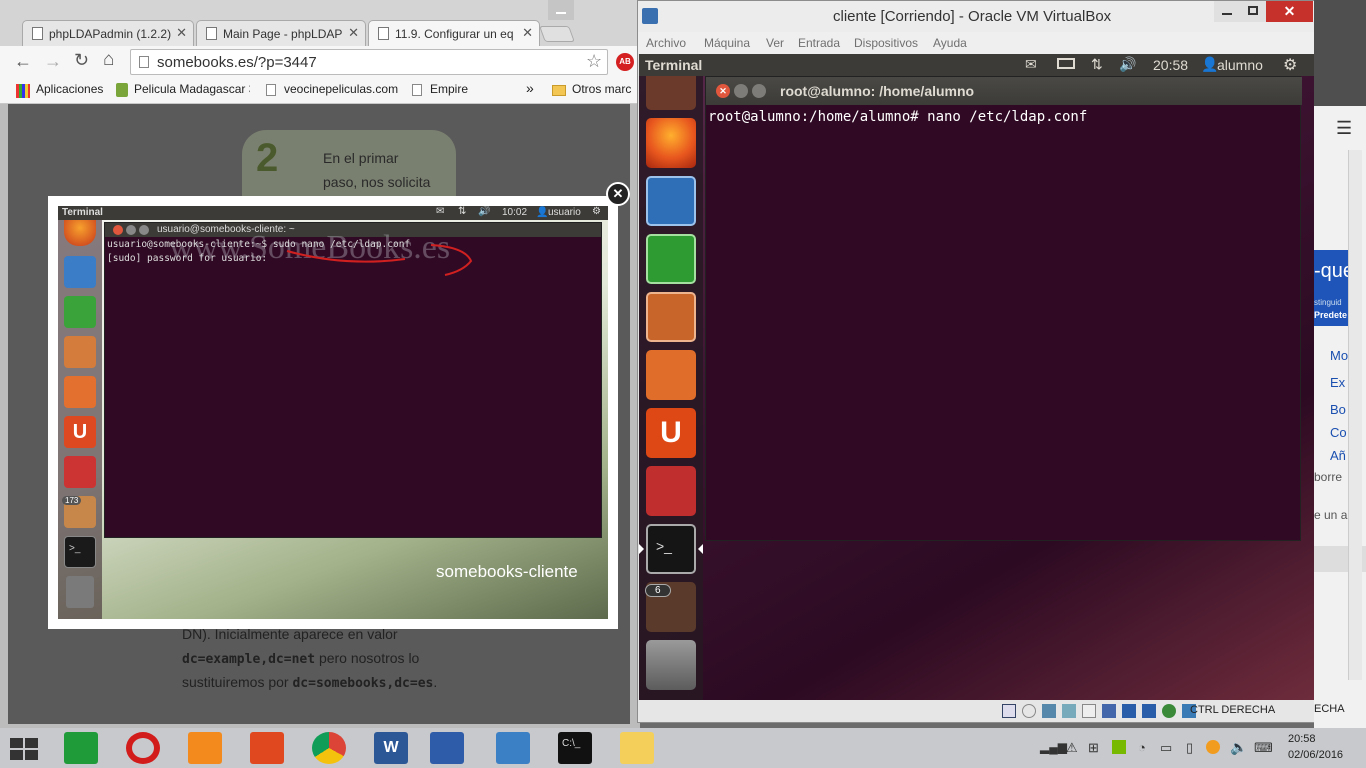 The width and height of the screenshot is (1366, 768). Describe the element at coordinates (886, 43) in the screenshot. I see `menu-dispositivos: Dispositivos` at that location.